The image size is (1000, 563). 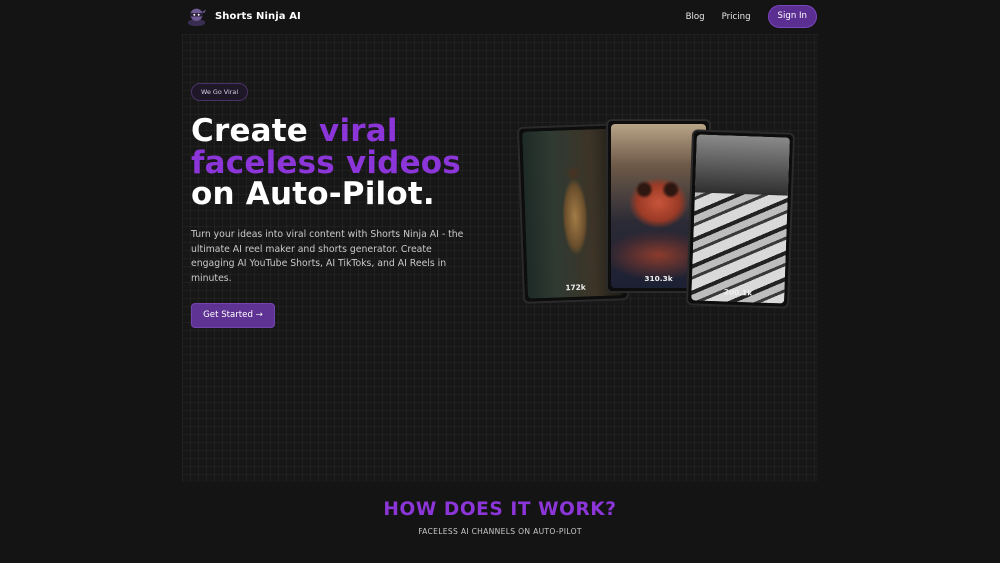 I want to click on viral-badge: We Go Viral, so click(x=220, y=92).